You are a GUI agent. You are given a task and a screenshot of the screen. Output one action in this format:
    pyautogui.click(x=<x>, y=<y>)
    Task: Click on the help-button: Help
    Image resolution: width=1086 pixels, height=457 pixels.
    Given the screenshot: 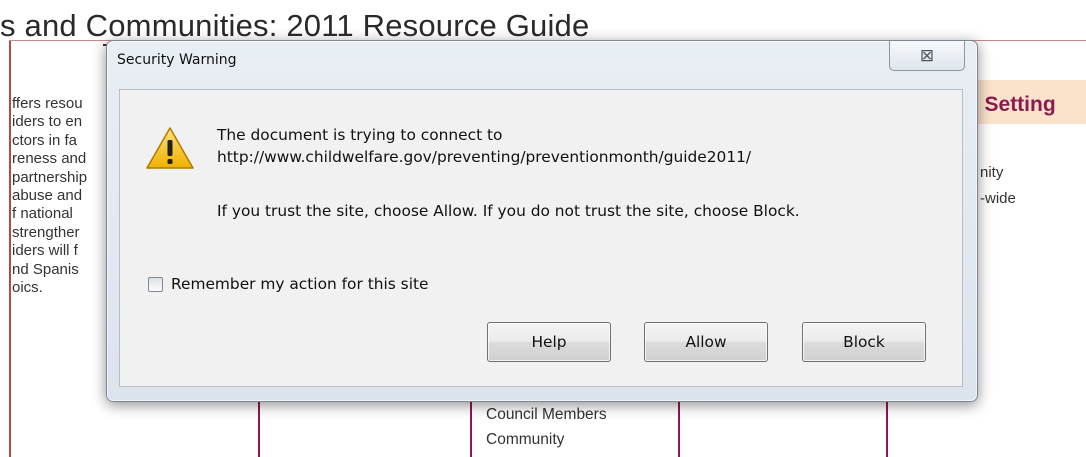 What is the action you would take?
    pyautogui.click(x=549, y=342)
    